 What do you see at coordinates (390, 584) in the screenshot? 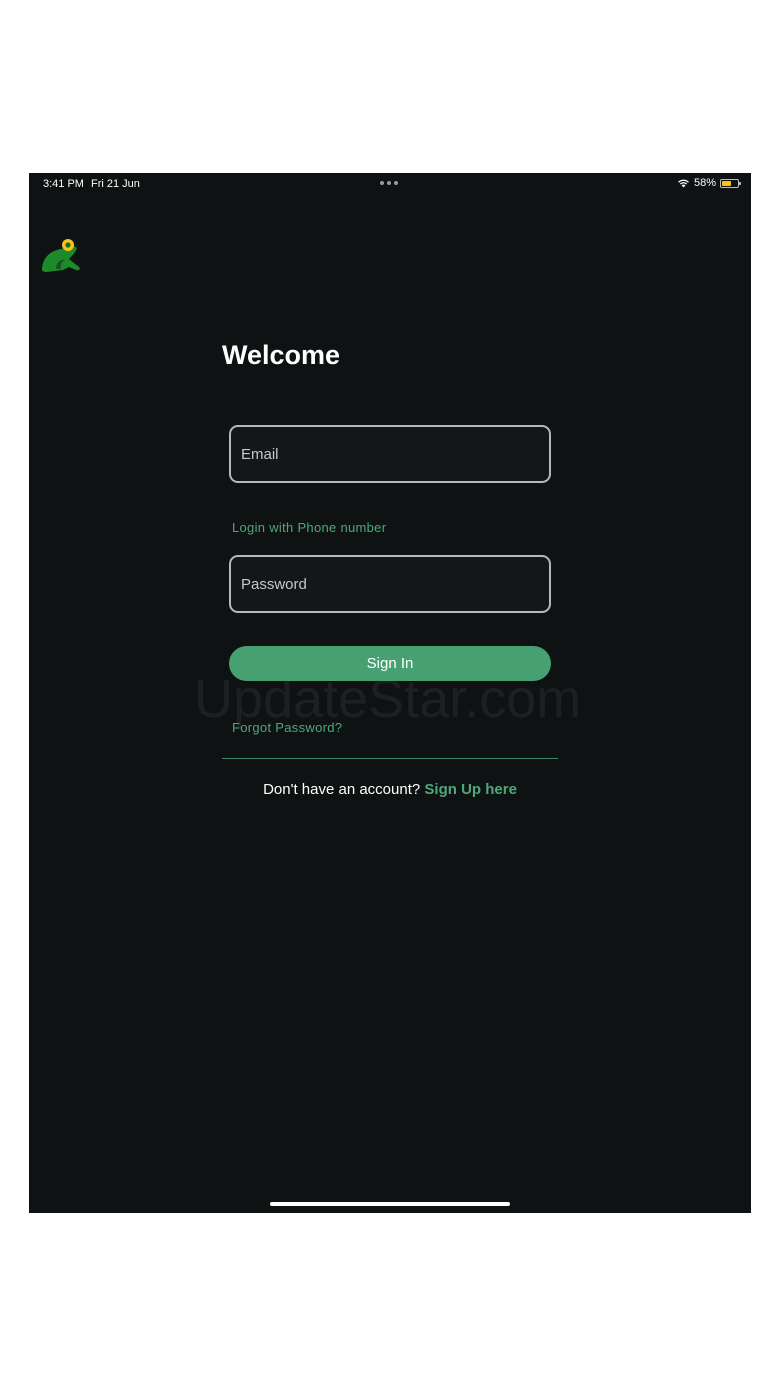
I see `password-input` at bounding box center [390, 584].